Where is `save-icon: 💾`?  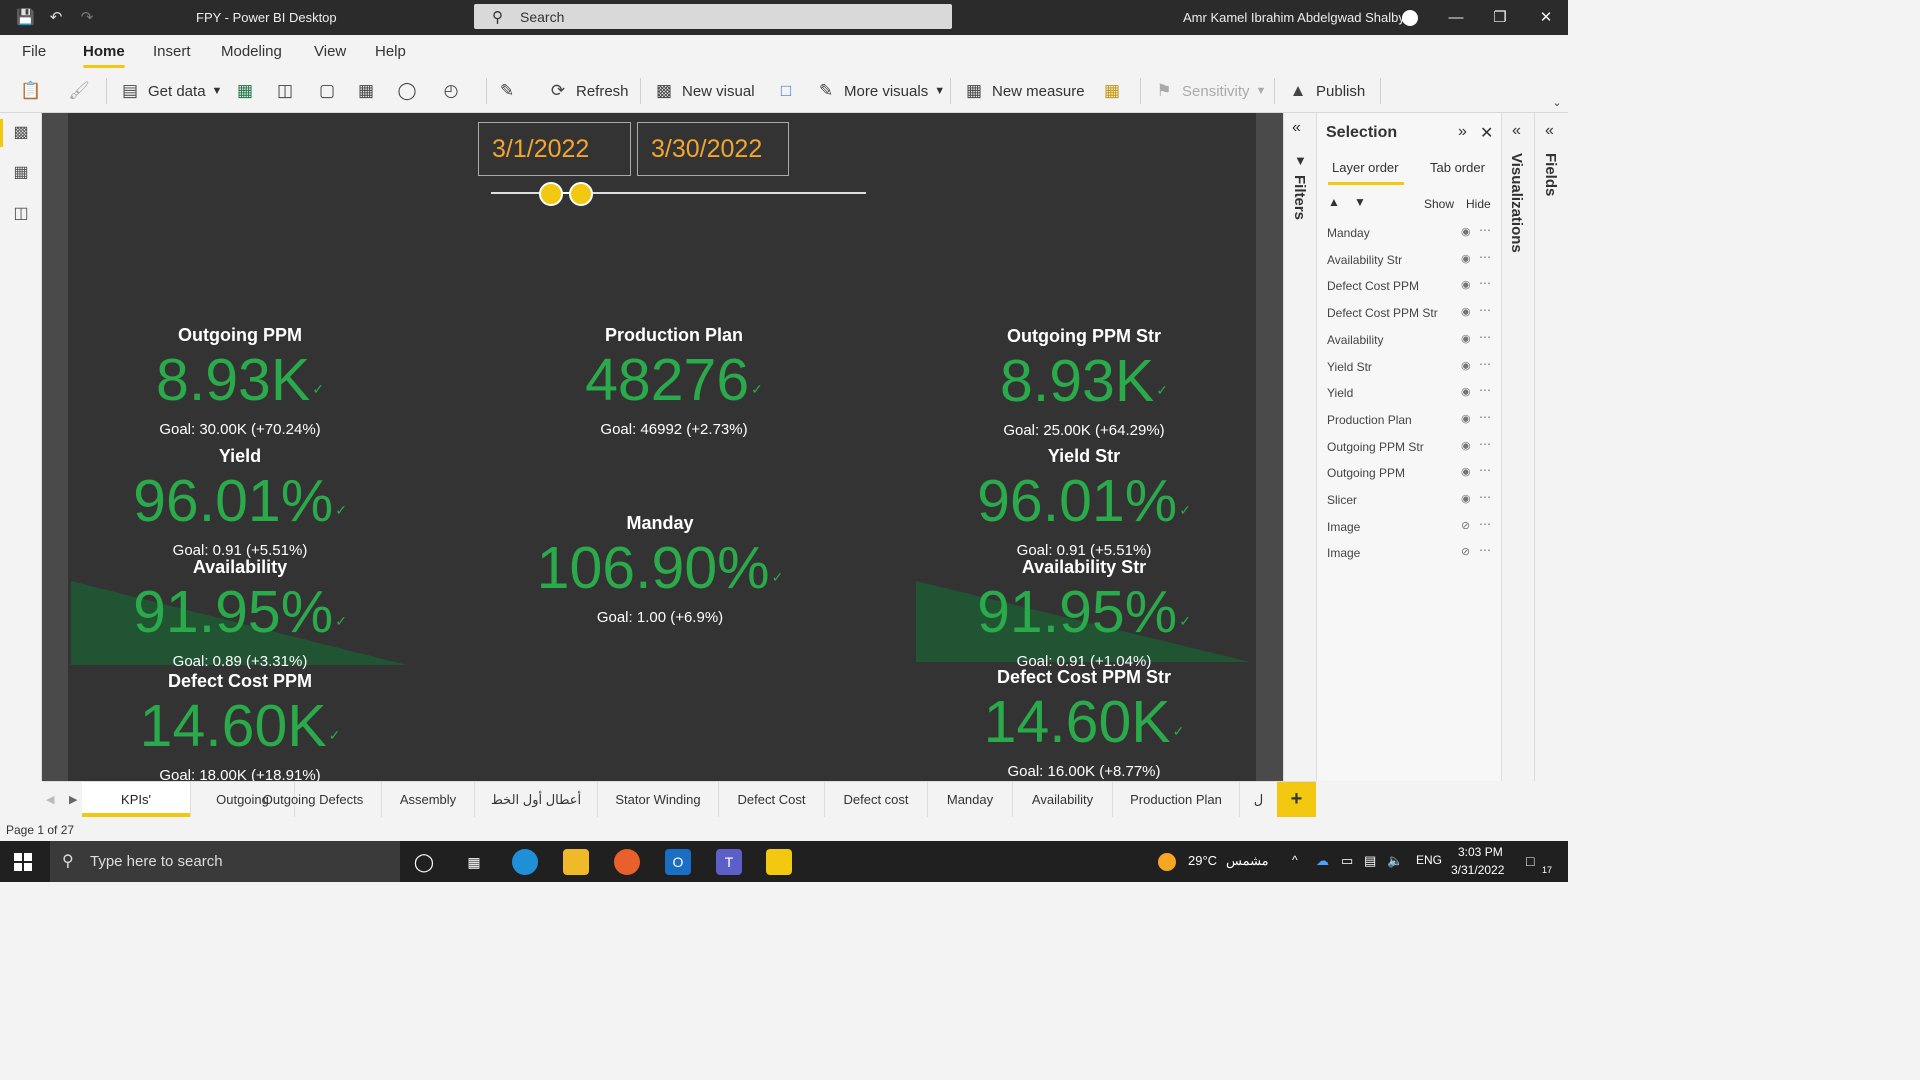
save-icon: 💾 is located at coordinates (25, 18).